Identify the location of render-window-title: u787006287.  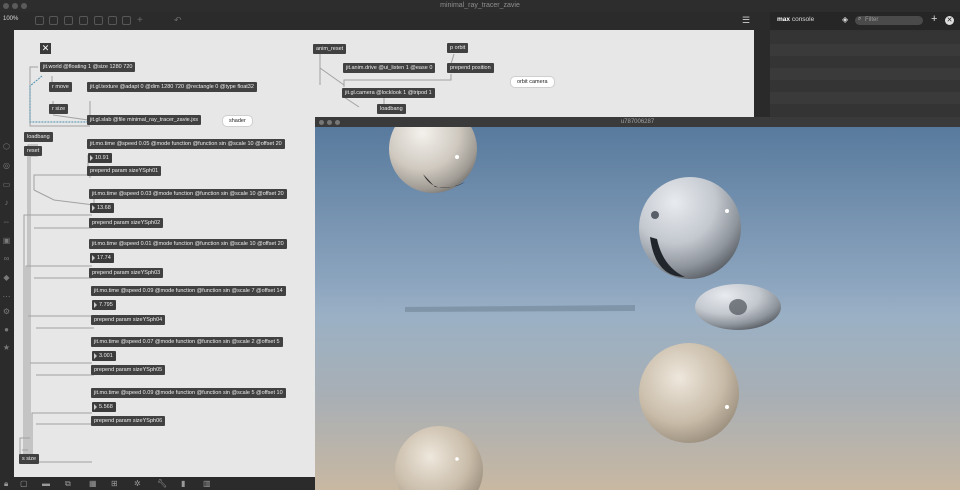
(637, 122).